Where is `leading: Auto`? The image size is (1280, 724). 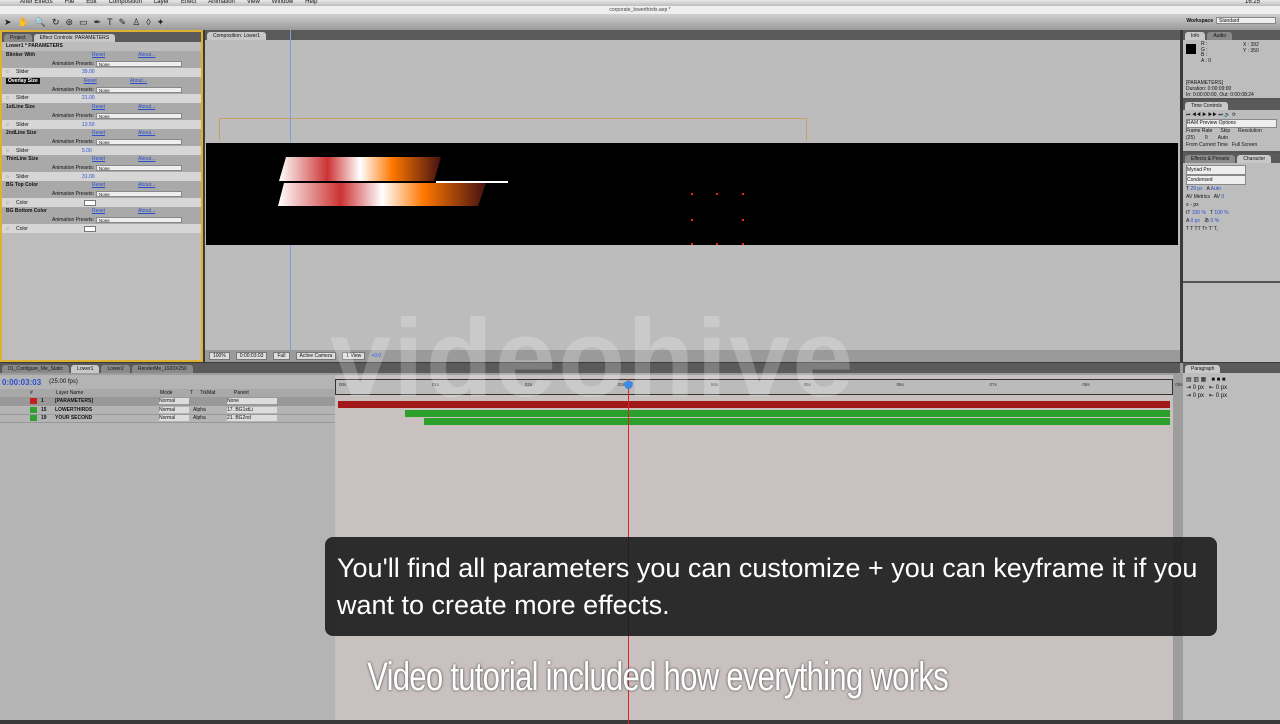
leading: Auto is located at coordinates (1216, 189).